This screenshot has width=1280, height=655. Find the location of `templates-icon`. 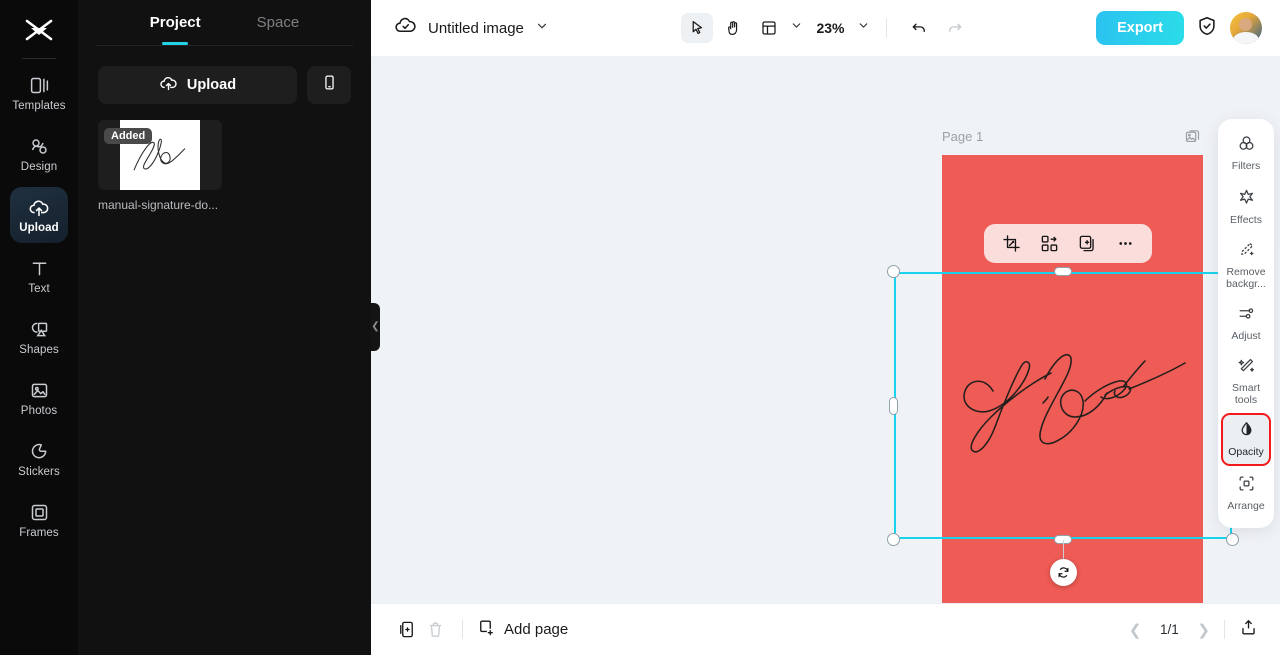

templates-icon is located at coordinates (39, 86).